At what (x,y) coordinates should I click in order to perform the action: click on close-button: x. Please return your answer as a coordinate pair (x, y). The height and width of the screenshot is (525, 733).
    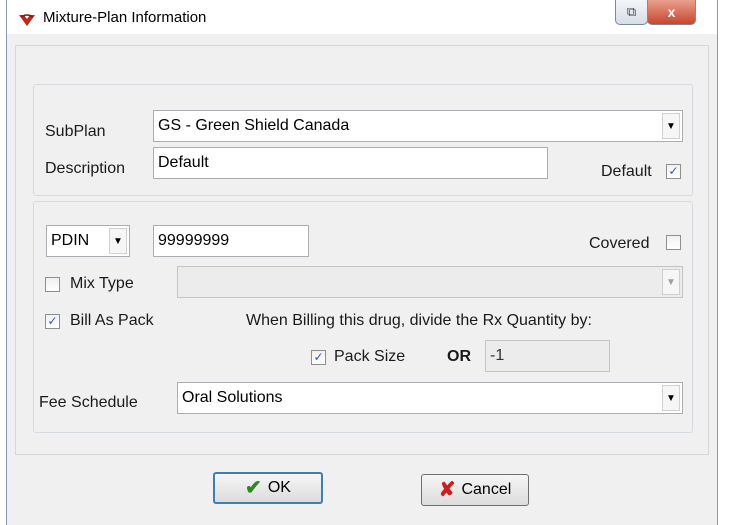
    Looking at the image, I should click on (671, 12).